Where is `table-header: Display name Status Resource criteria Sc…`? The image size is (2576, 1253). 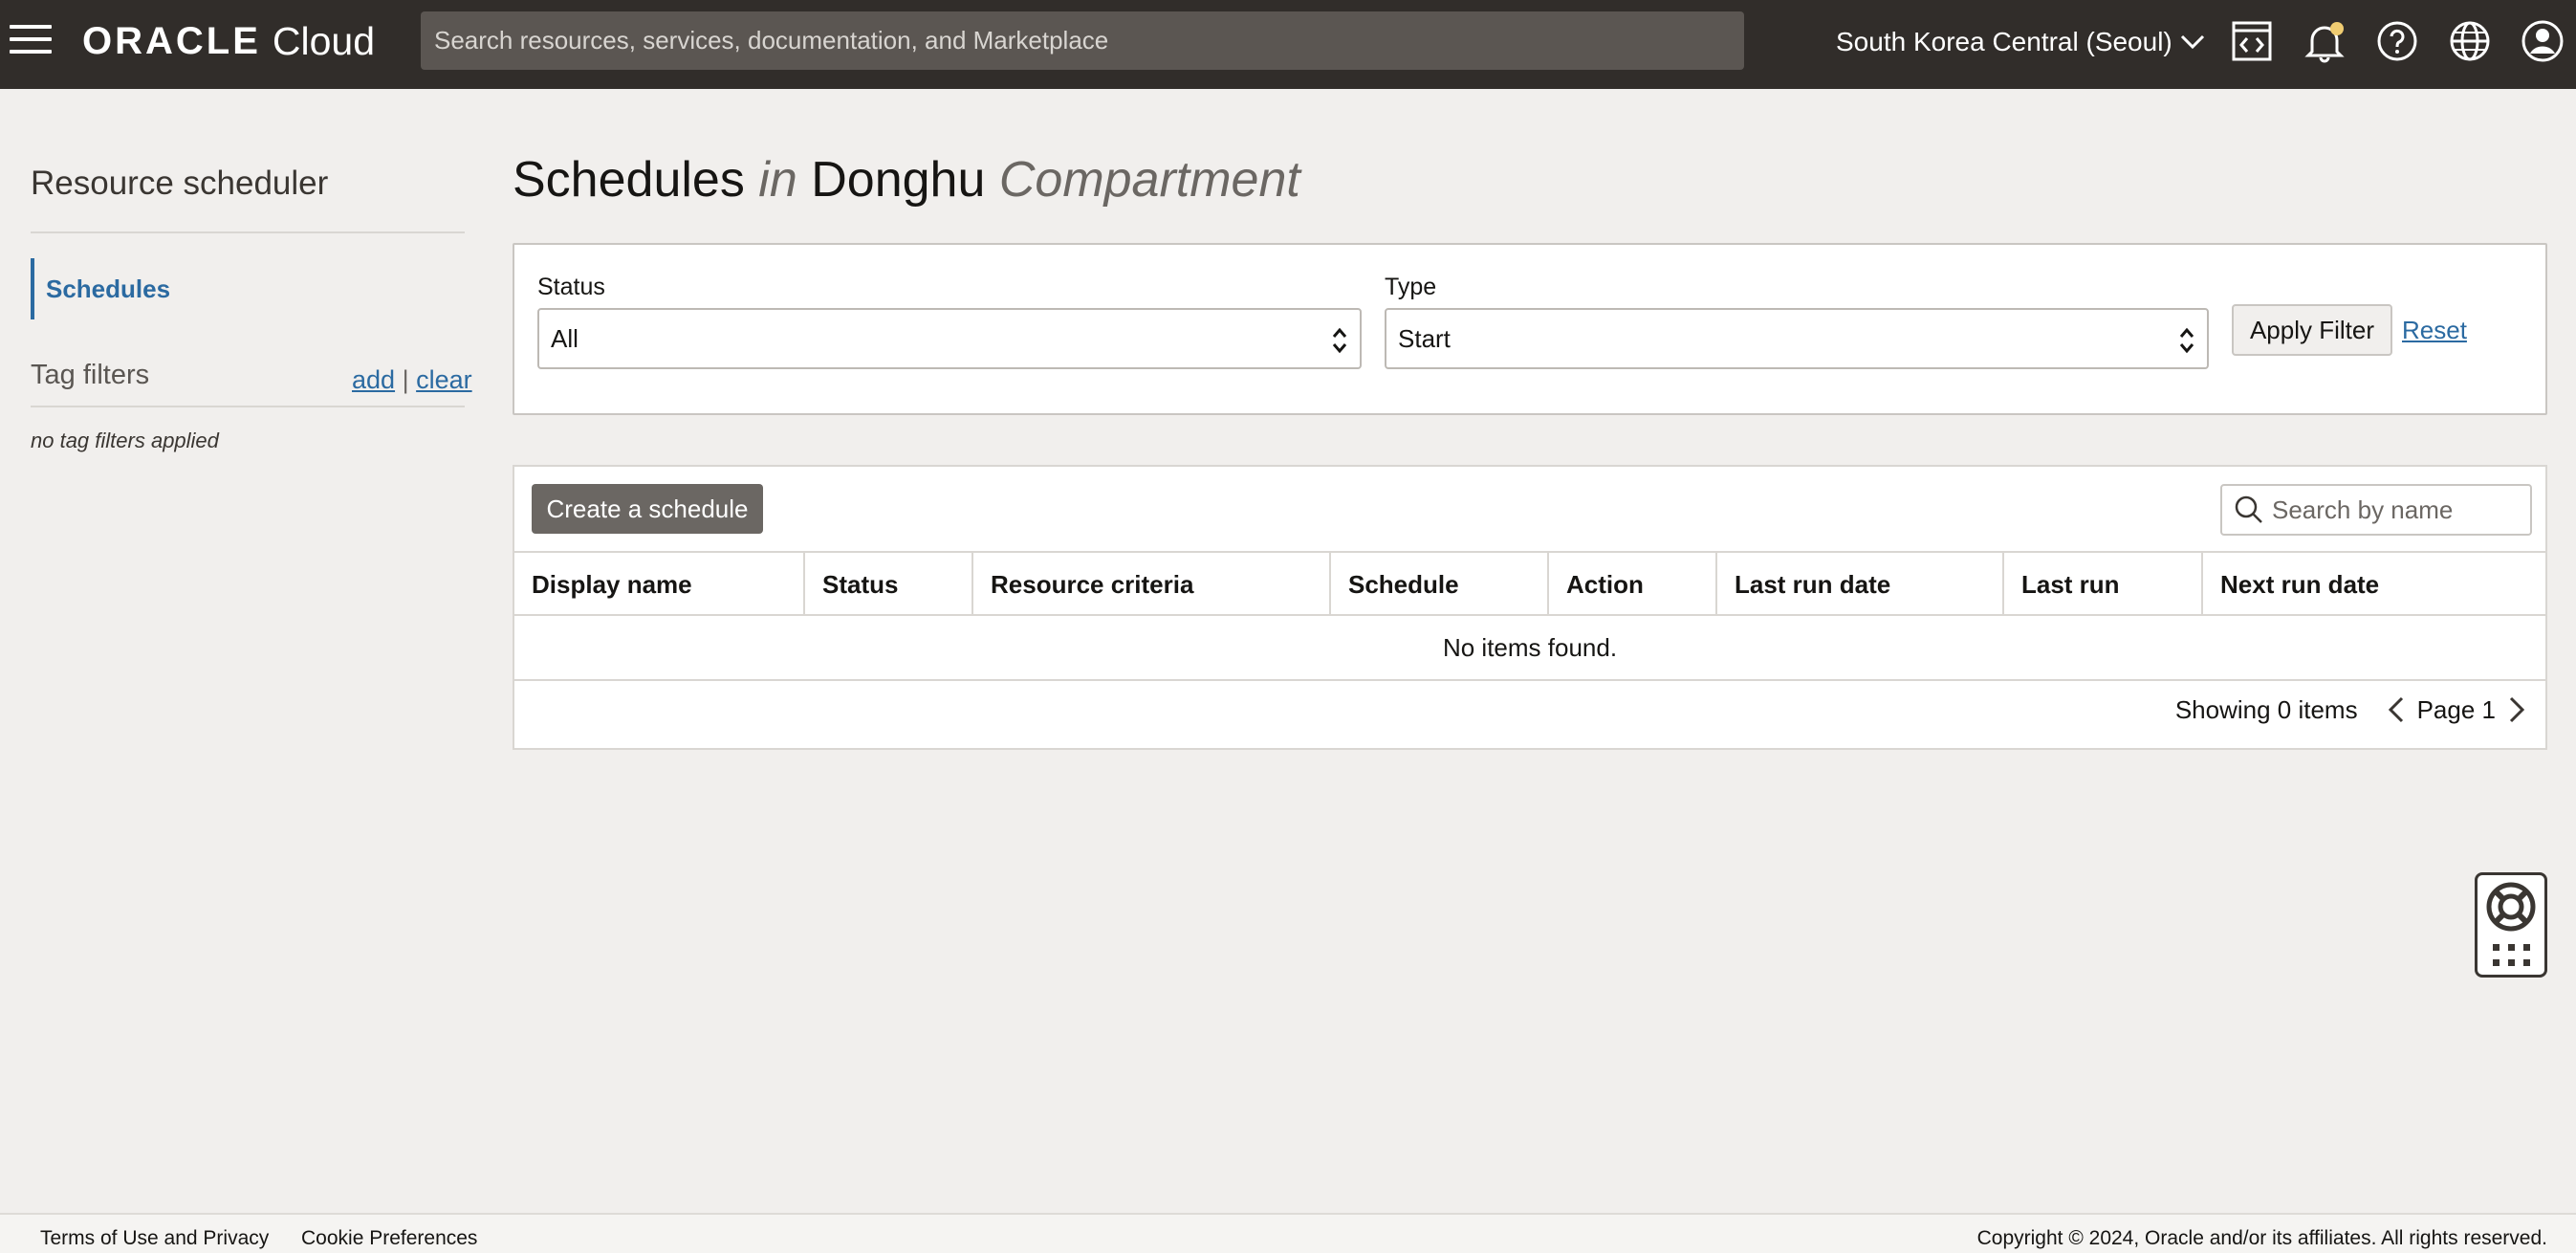 table-header: Display name Status Resource criteria Sc… is located at coordinates (1529, 583).